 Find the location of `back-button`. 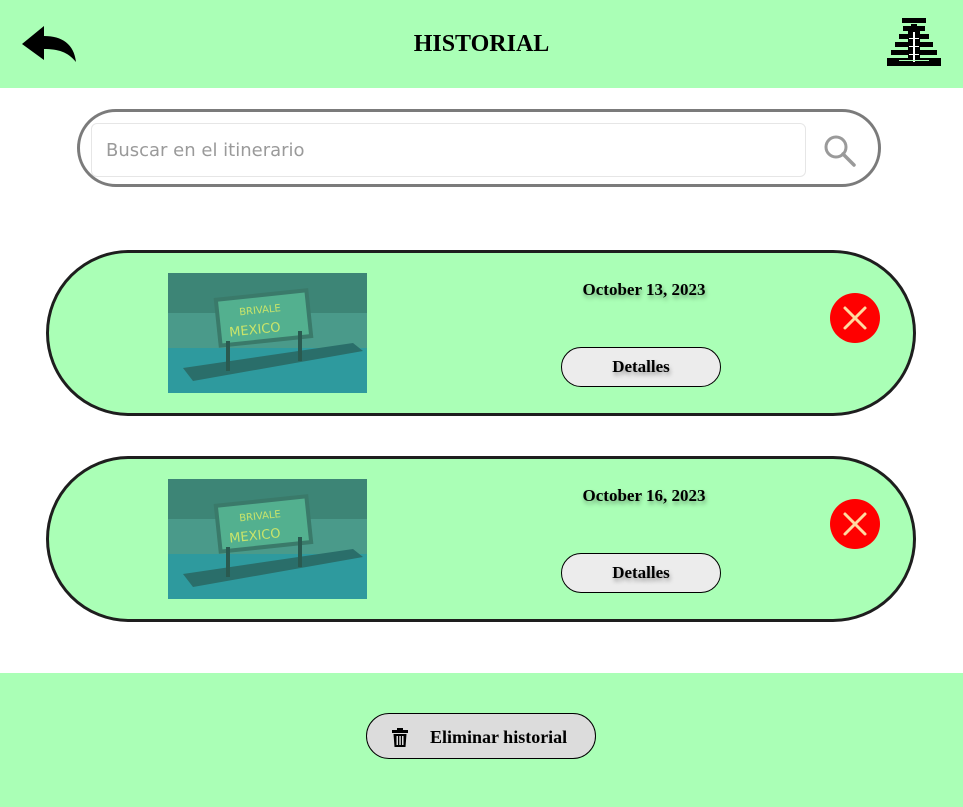

back-button is located at coordinates (49, 44).